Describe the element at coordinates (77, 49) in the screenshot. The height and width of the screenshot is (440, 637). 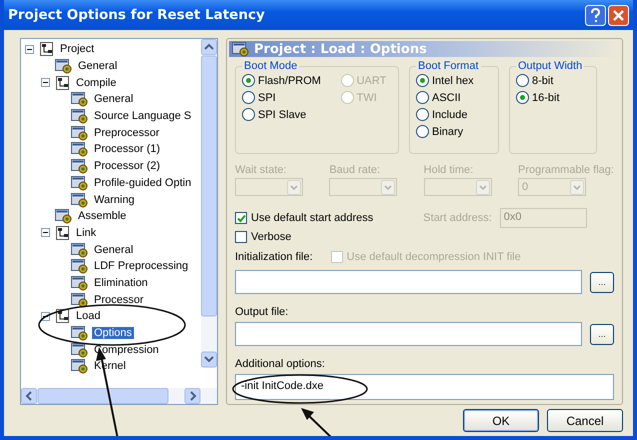
I see `tree-item: Project` at that location.